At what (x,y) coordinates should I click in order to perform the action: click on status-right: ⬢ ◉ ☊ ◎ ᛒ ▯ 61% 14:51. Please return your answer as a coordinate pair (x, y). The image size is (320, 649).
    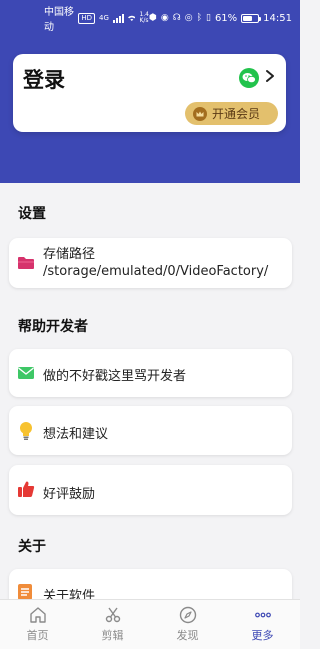
    Looking at the image, I should click on (220, 18).